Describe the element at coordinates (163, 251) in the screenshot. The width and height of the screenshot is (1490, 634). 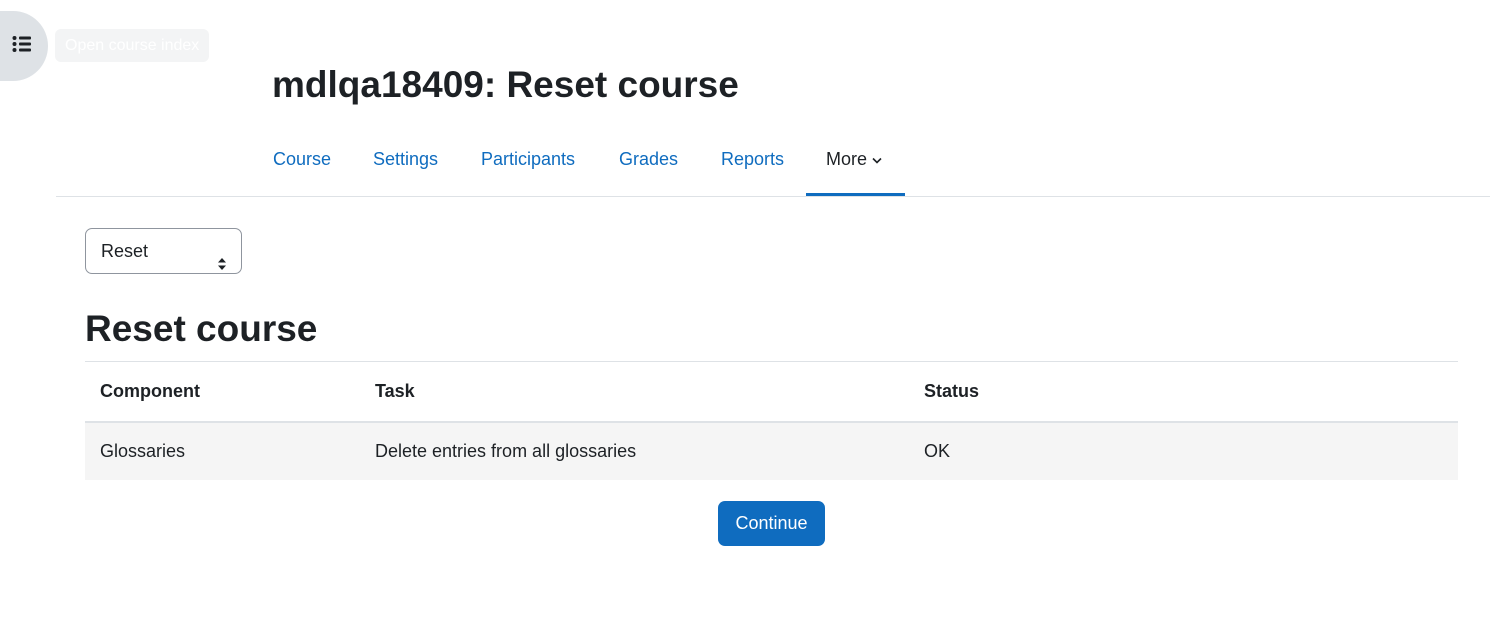
I see `action-select: Reset` at that location.